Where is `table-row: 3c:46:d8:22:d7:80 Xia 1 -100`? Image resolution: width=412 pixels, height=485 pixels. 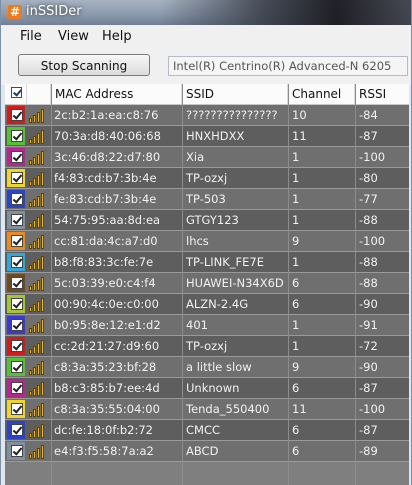 table-row: 3c:46:d8:22:d7:80 Xia 1 -100 is located at coordinates (207, 157).